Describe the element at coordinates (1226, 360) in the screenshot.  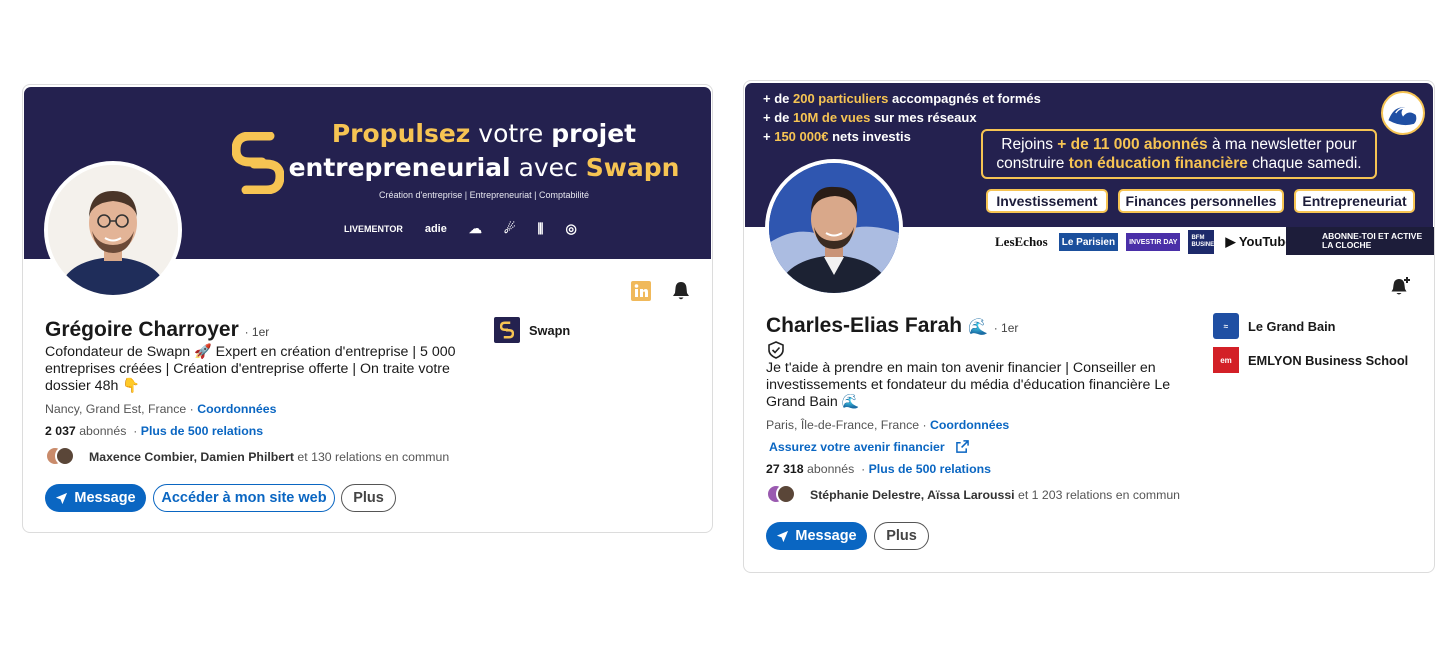
I see `emlyon-logo-icon: em` at that location.